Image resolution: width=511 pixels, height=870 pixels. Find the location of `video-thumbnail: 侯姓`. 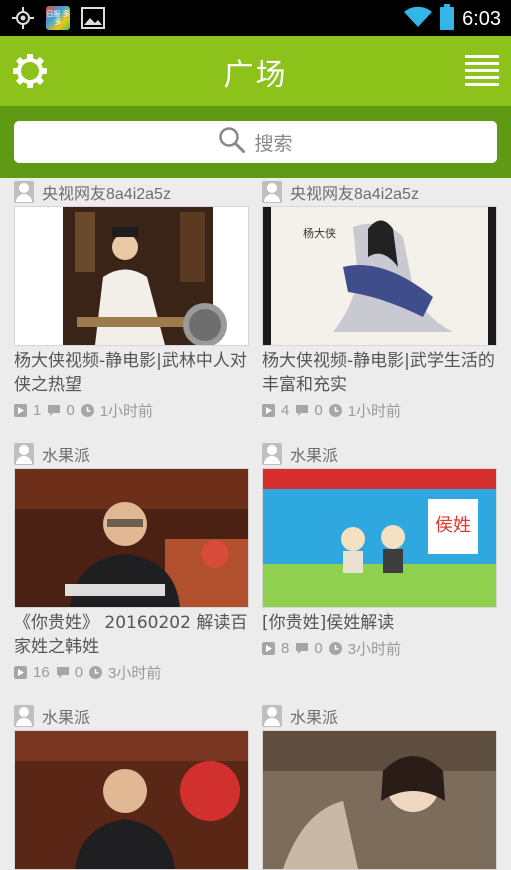

video-thumbnail: 侯姓 is located at coordinates (379, 538).